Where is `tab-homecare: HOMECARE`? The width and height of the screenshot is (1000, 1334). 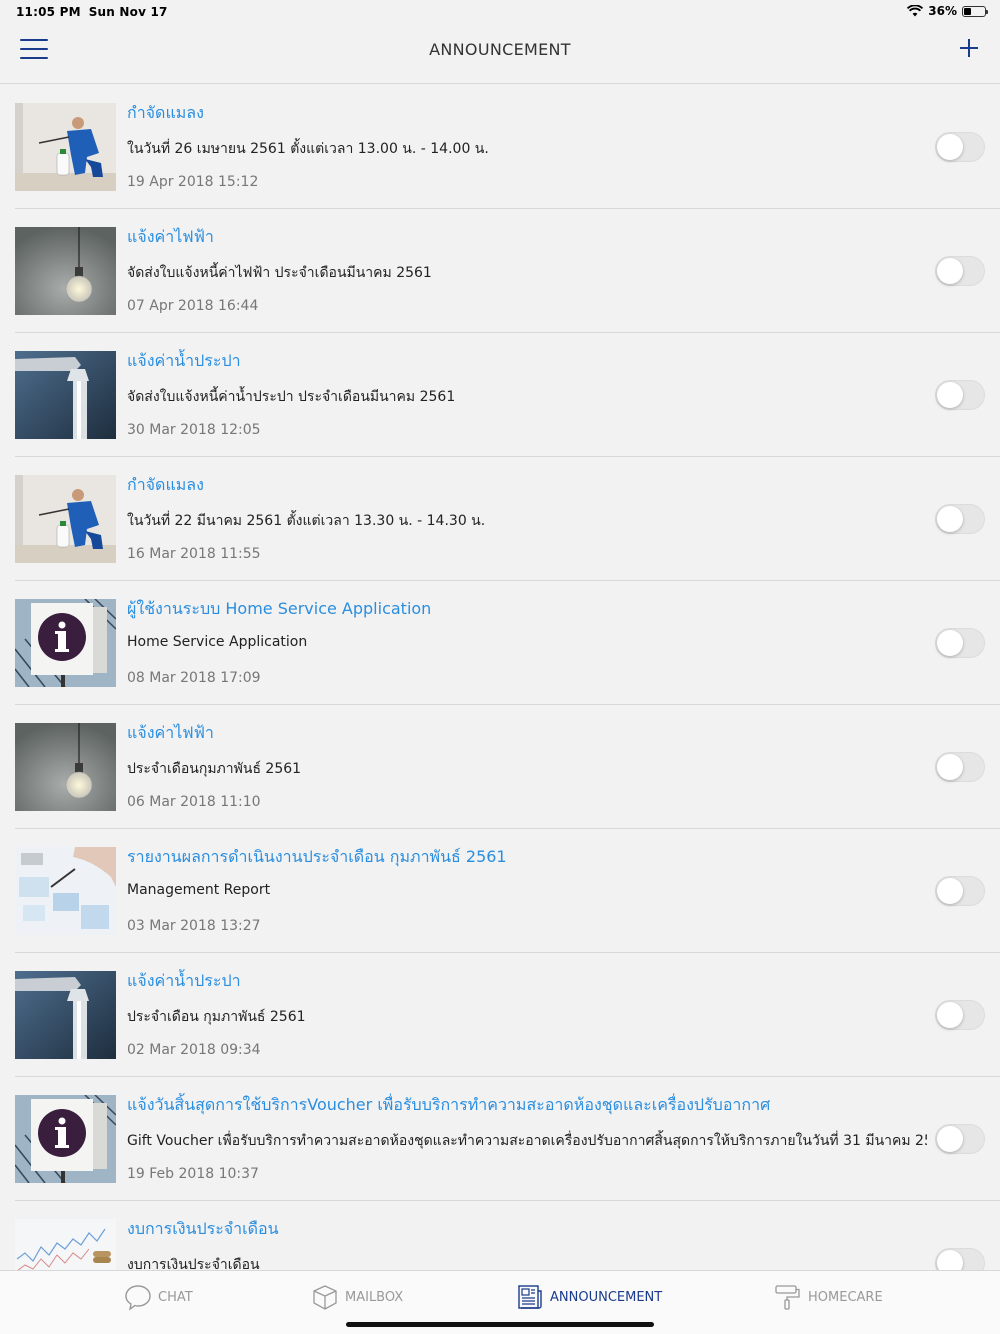
tab-homecare: HOMECARE is located at coordinates (828, 1297).